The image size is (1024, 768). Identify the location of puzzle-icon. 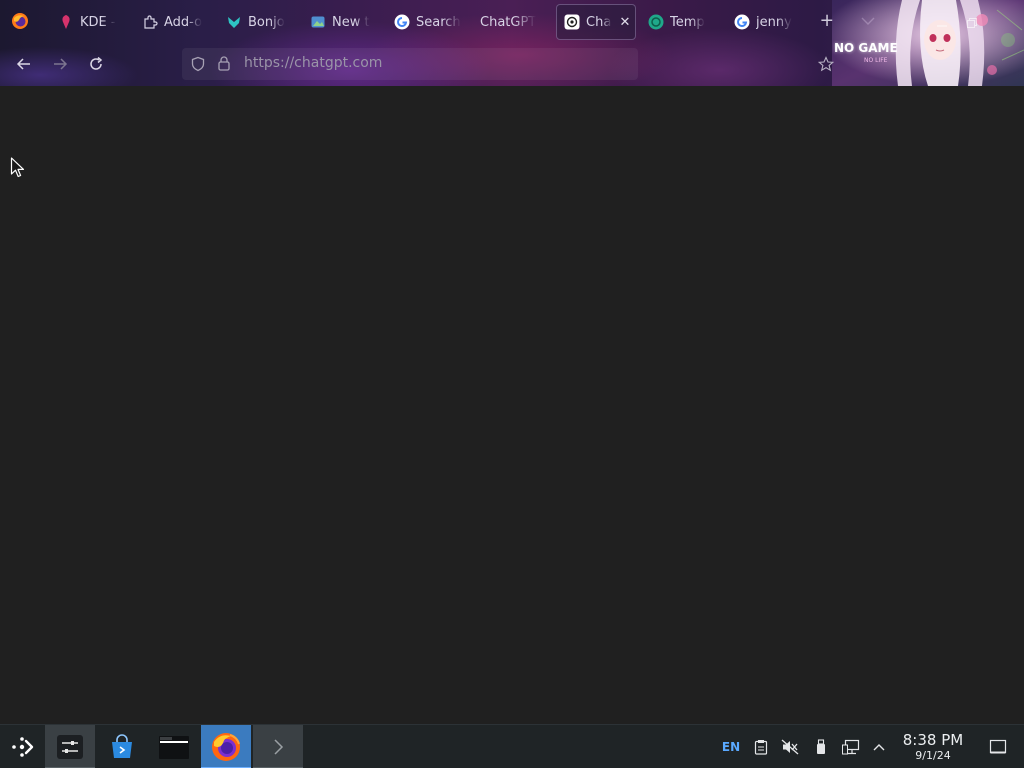
(150, 22).